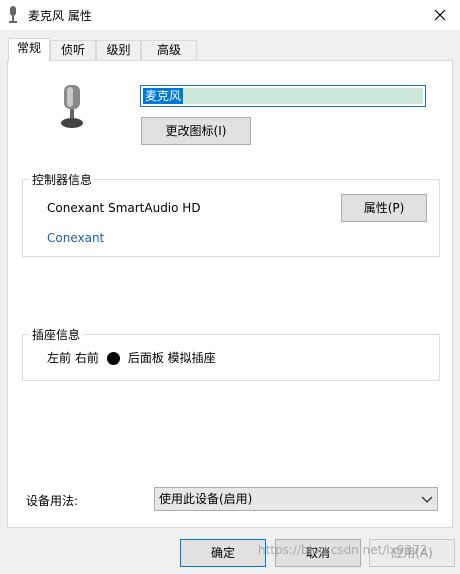  I want to click on controller-info-label: 控制器信息, so click(62, 180).